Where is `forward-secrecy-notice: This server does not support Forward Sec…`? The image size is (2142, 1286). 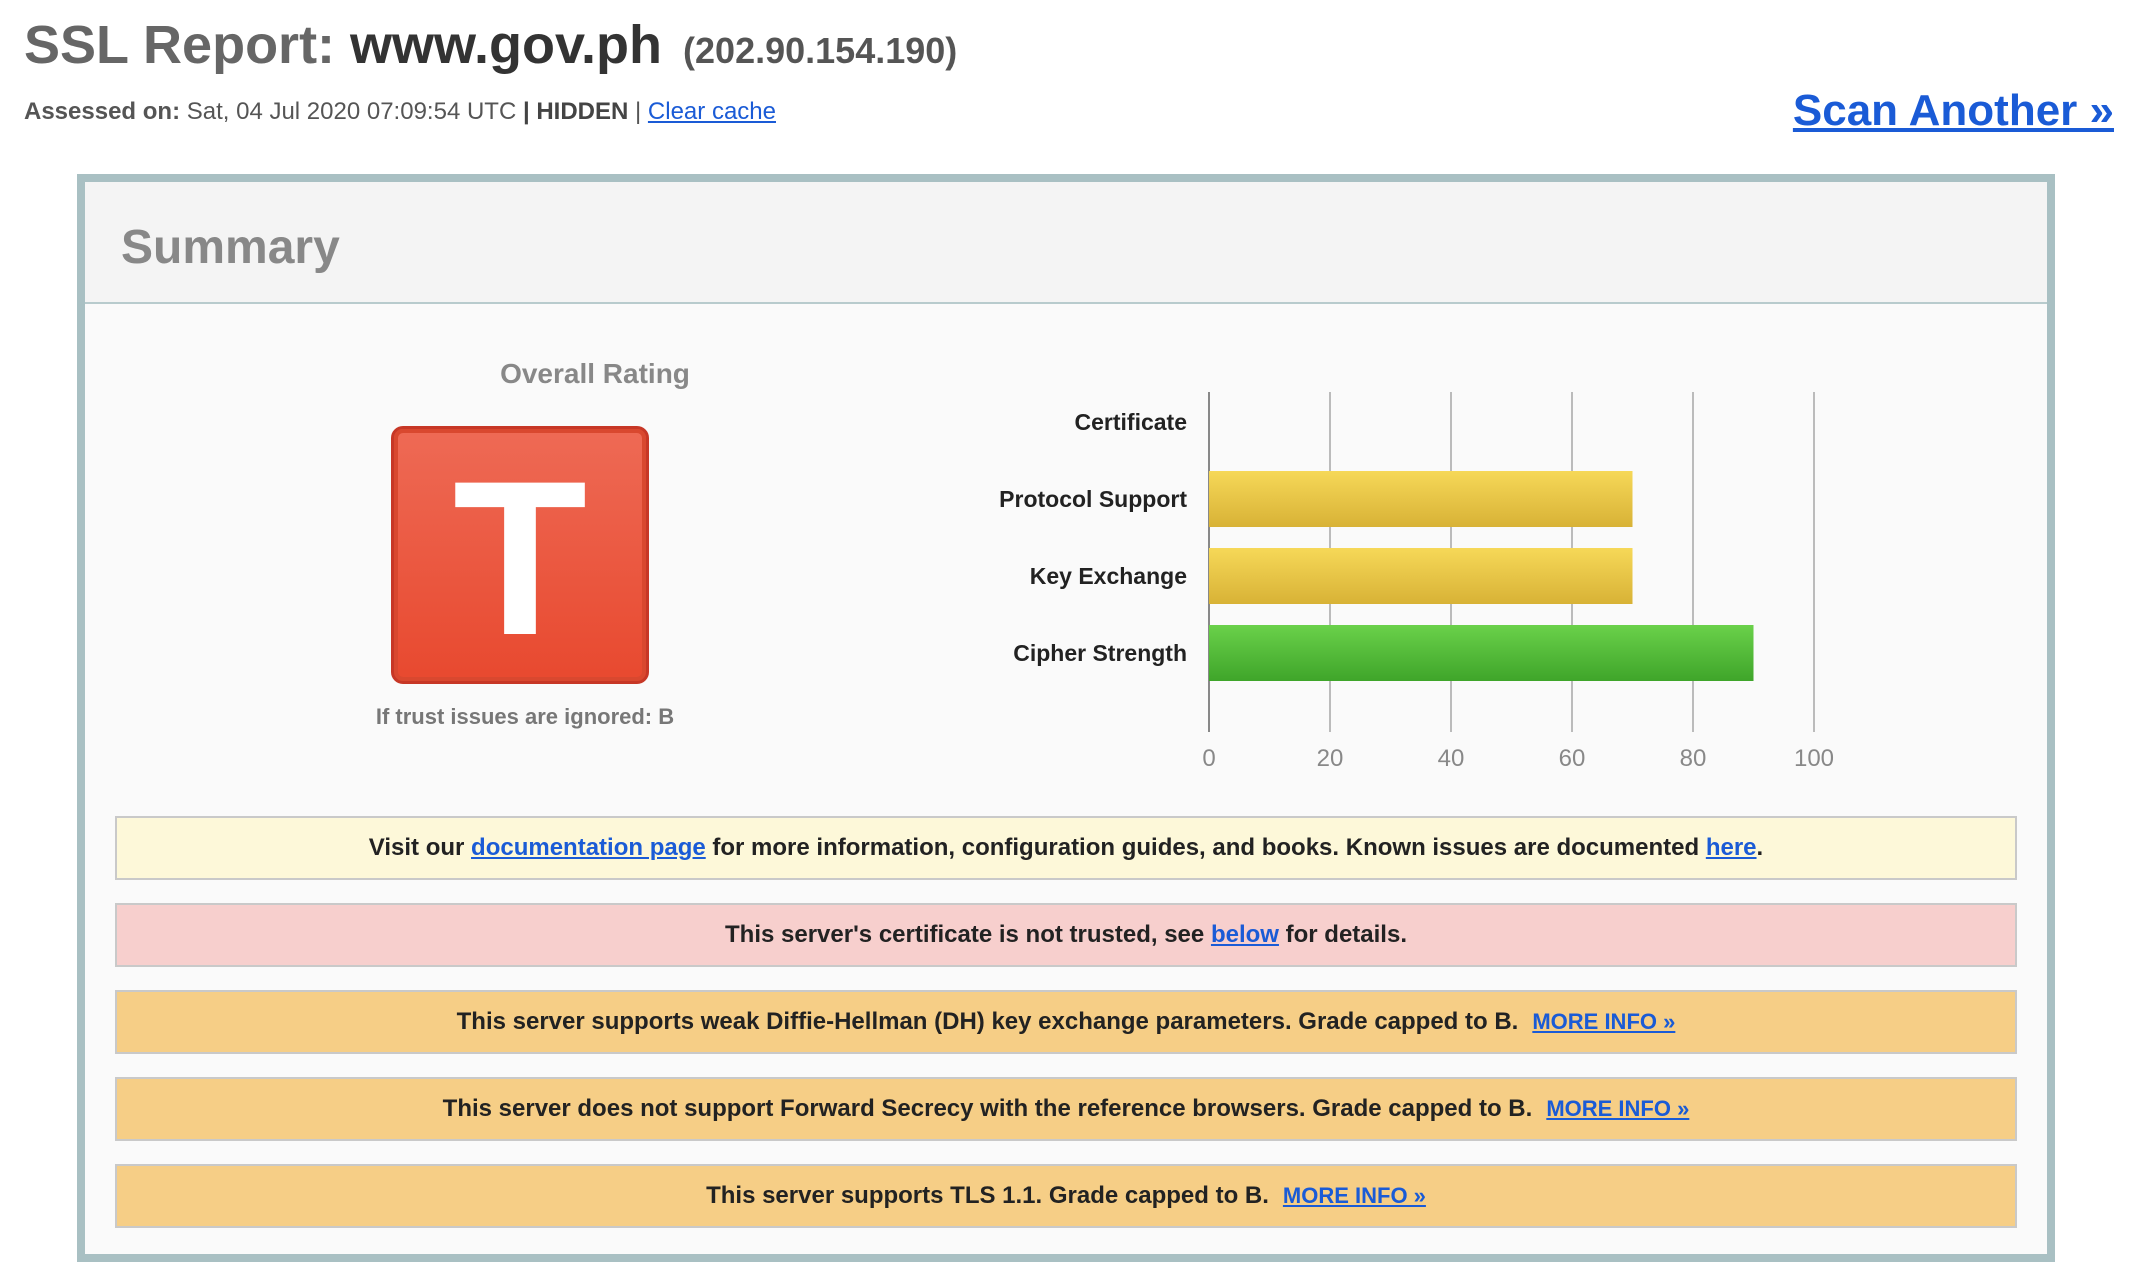
forward-secrecy-notice: This server does not support Forward Sec… is located at coordinates (1066, 1109).